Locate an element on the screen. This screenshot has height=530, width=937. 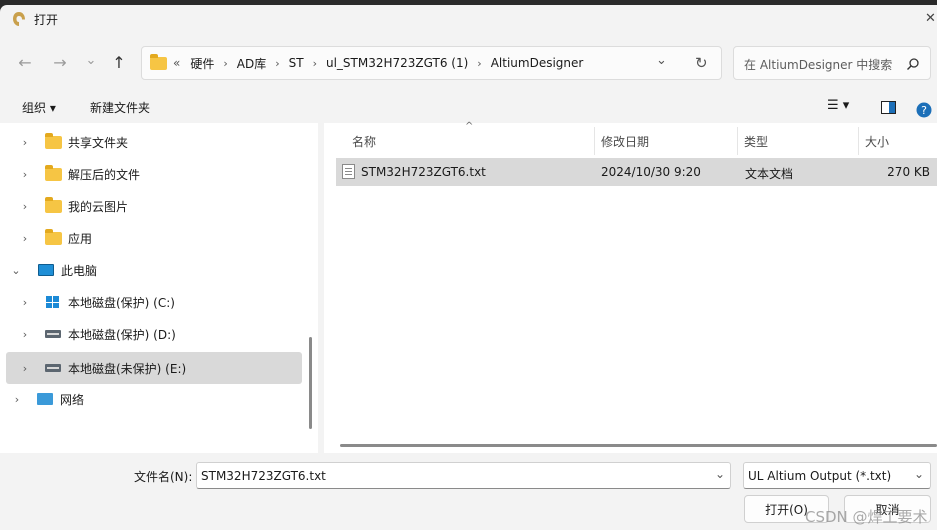
sidebar-item-label: 解压后的文件 is located at coordinates (104, 174).